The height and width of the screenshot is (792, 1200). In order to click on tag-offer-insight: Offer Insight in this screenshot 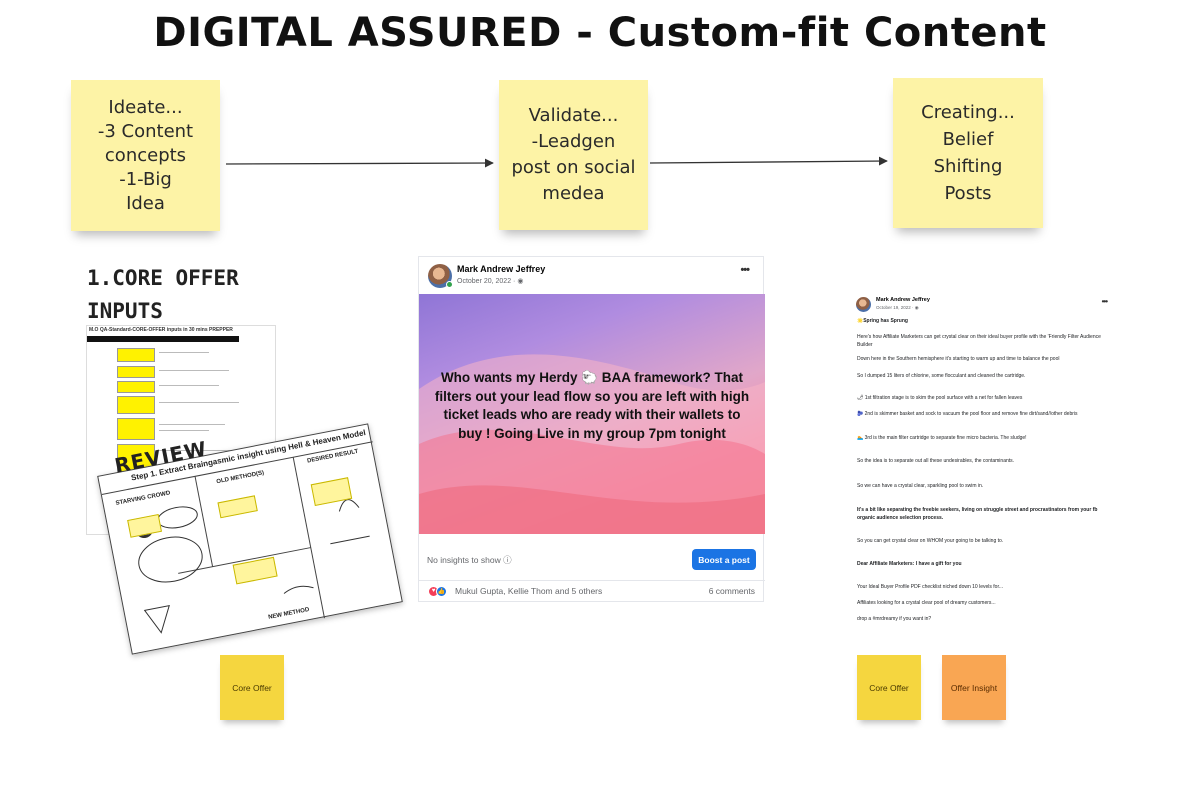, I will do `click(974, 687)`.